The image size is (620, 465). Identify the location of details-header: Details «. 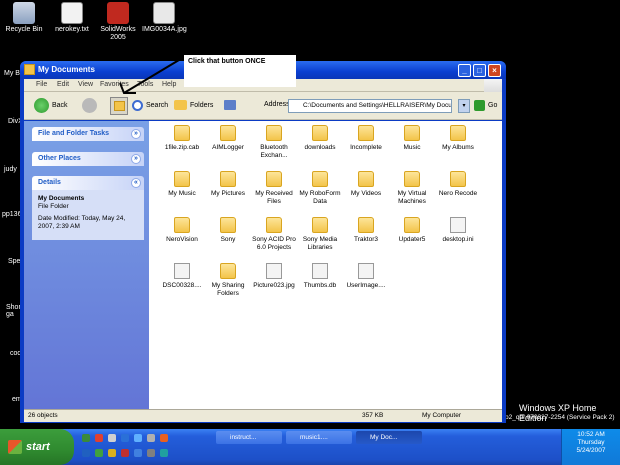
(88, 183).